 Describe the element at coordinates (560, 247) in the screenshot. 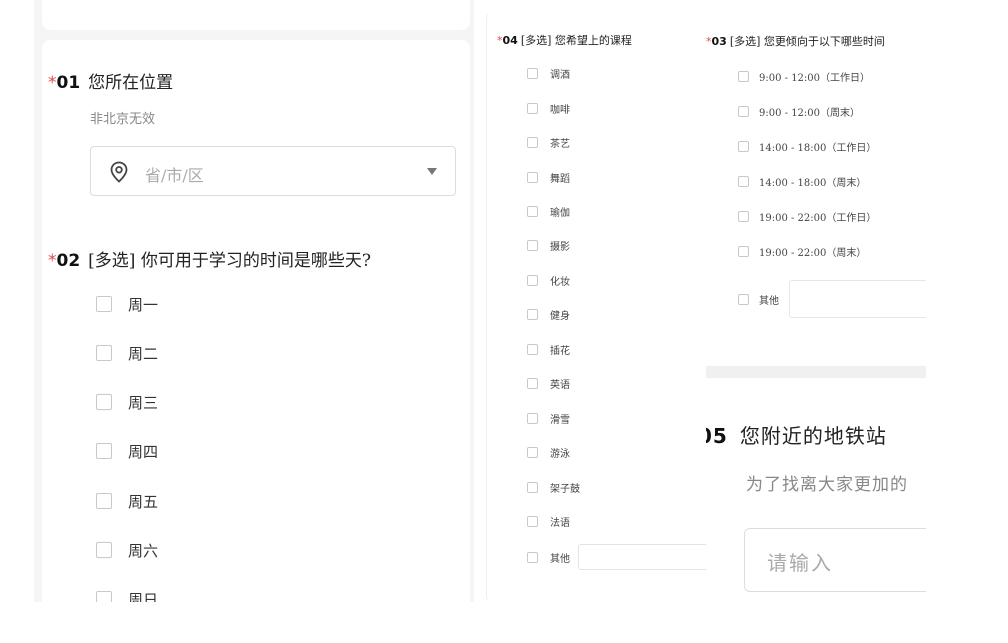

I see `option-label: 摄影` at that location.